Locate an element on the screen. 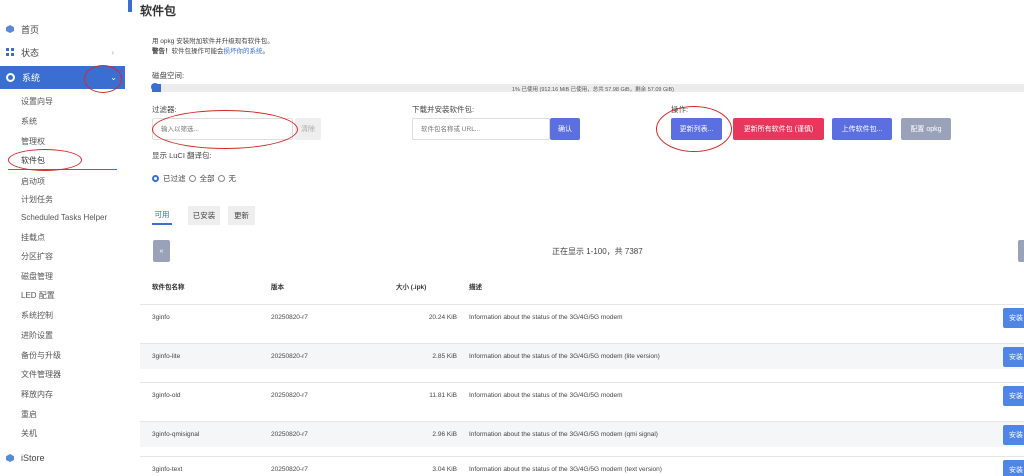  package-size: 20.24 KiB is located at coordinates (442, 317).